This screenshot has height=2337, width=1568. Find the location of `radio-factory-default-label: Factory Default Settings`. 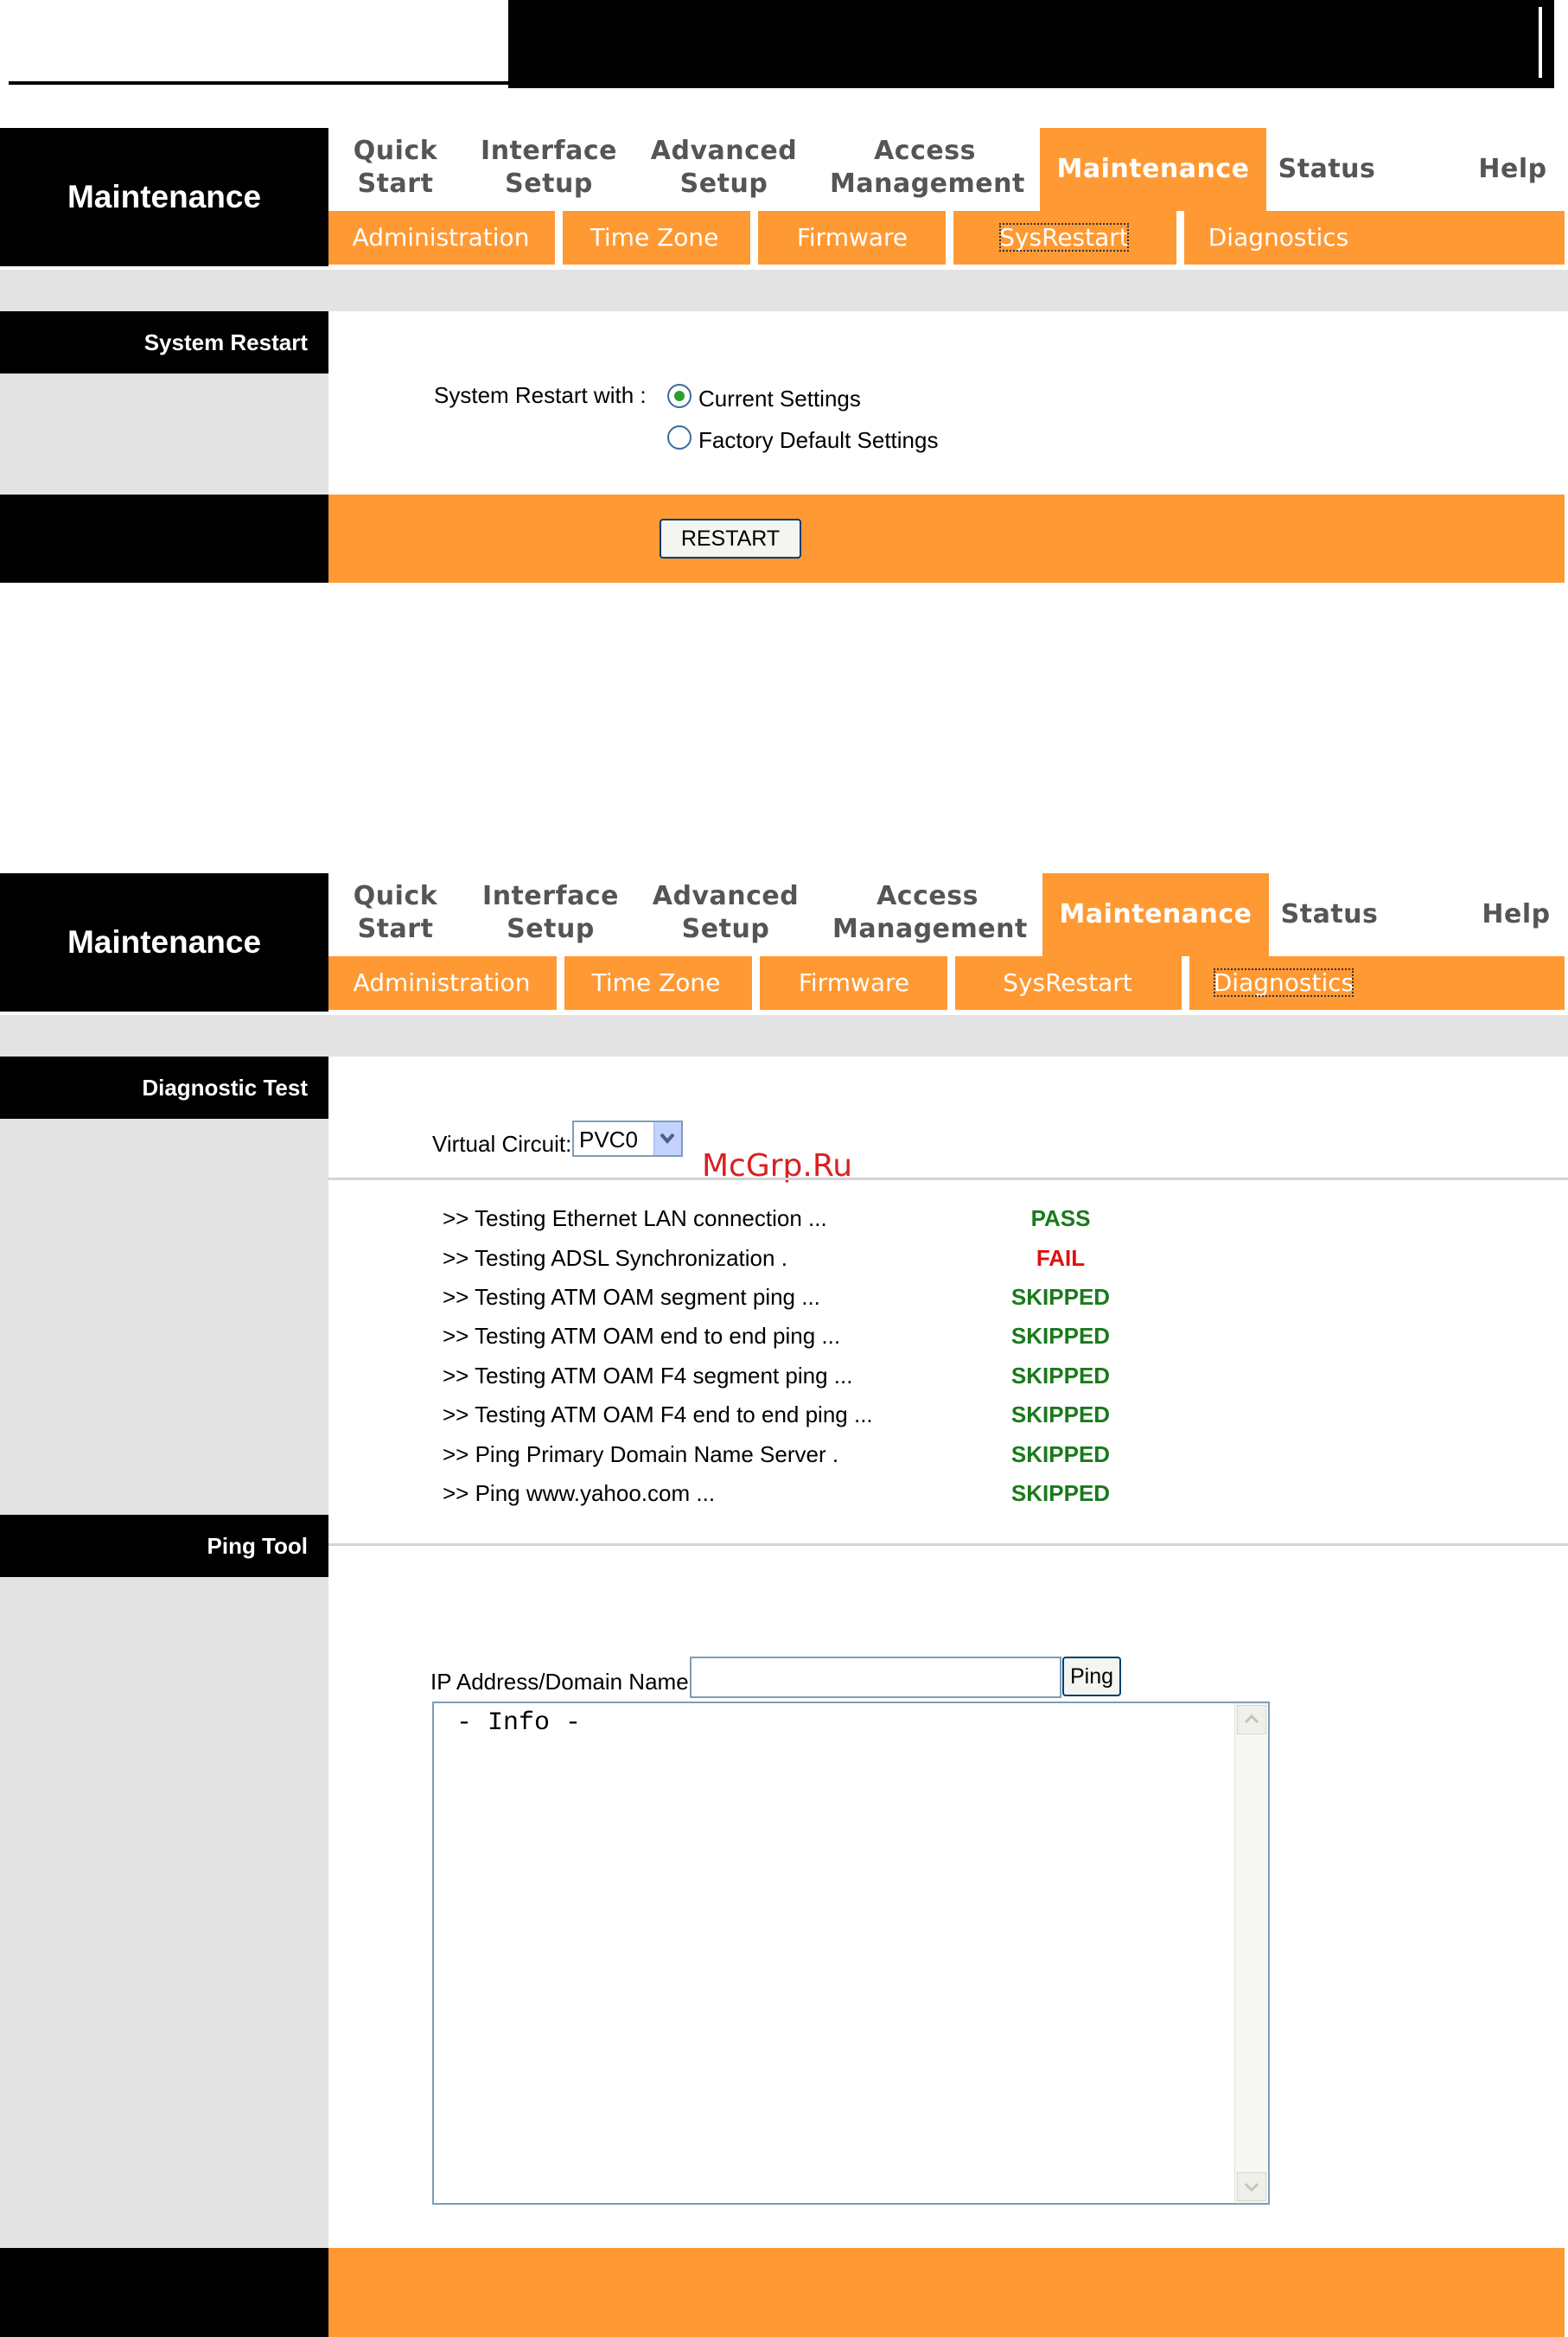

radio-factory-default-label: Factory Default Settings is located at coordinates (819, 440).